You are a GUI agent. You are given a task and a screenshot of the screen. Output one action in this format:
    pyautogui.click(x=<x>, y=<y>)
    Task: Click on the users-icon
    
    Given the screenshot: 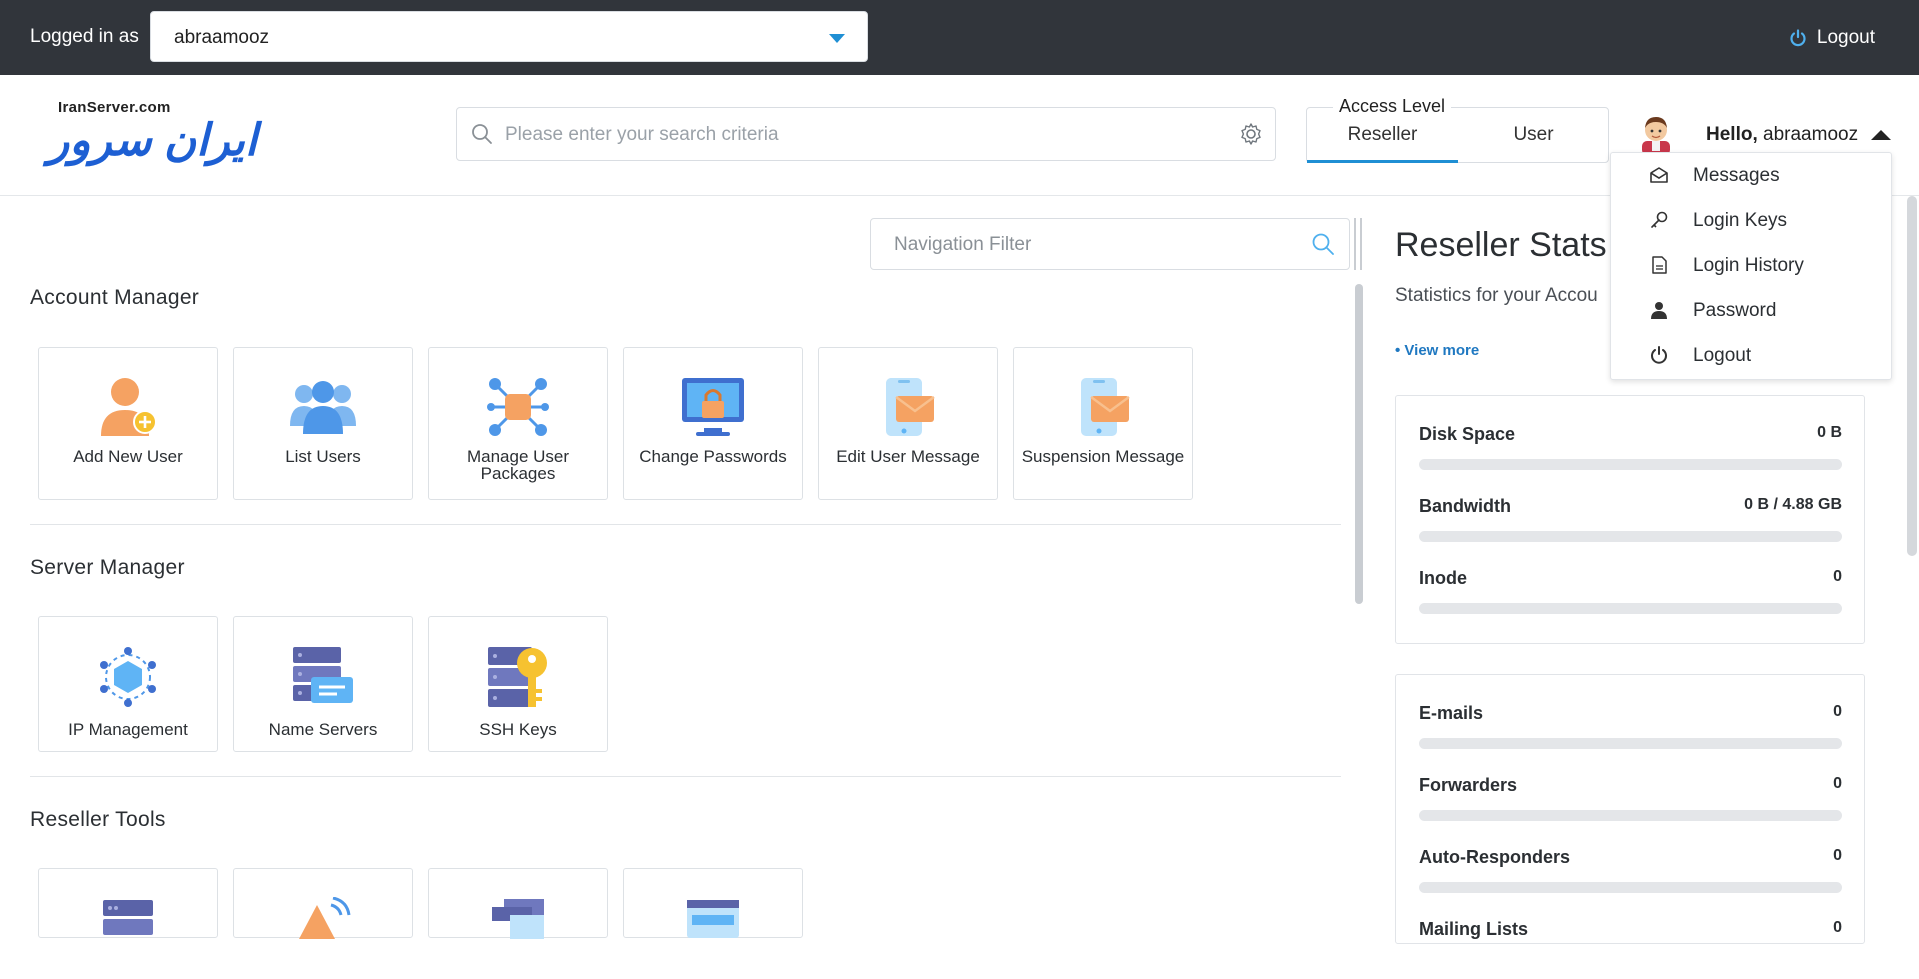 What is the action you would take?
    pyautogui.click(x=323, y=407)
    